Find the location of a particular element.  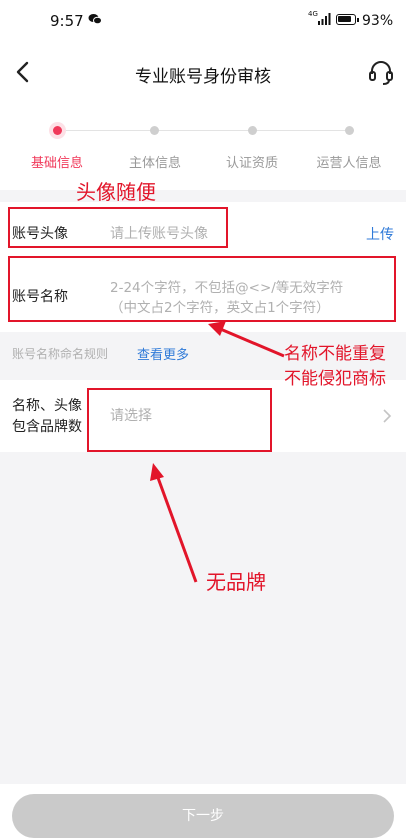

step-label-operator-info: 运营人信息 is located at coordinates (349, 163).